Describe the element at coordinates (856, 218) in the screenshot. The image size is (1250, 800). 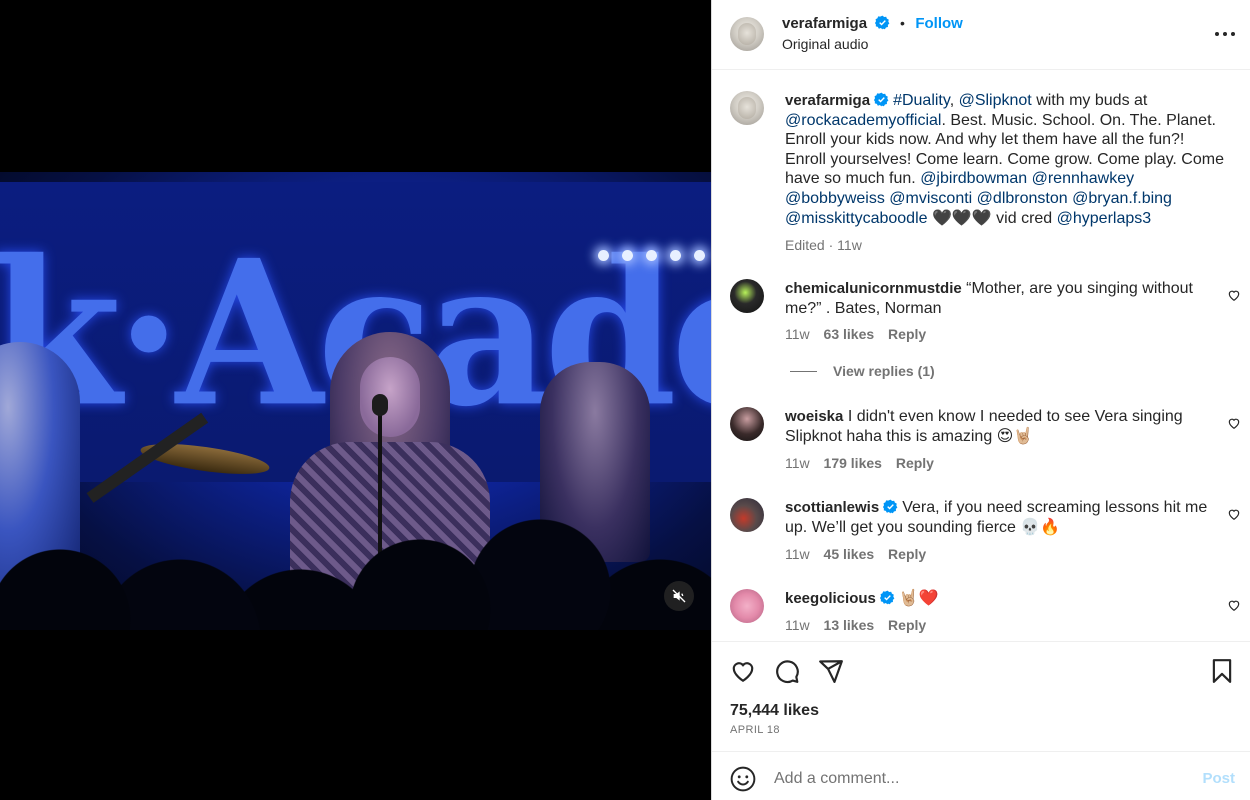
I see `caption-link: @misskittycaboodle` at that location.